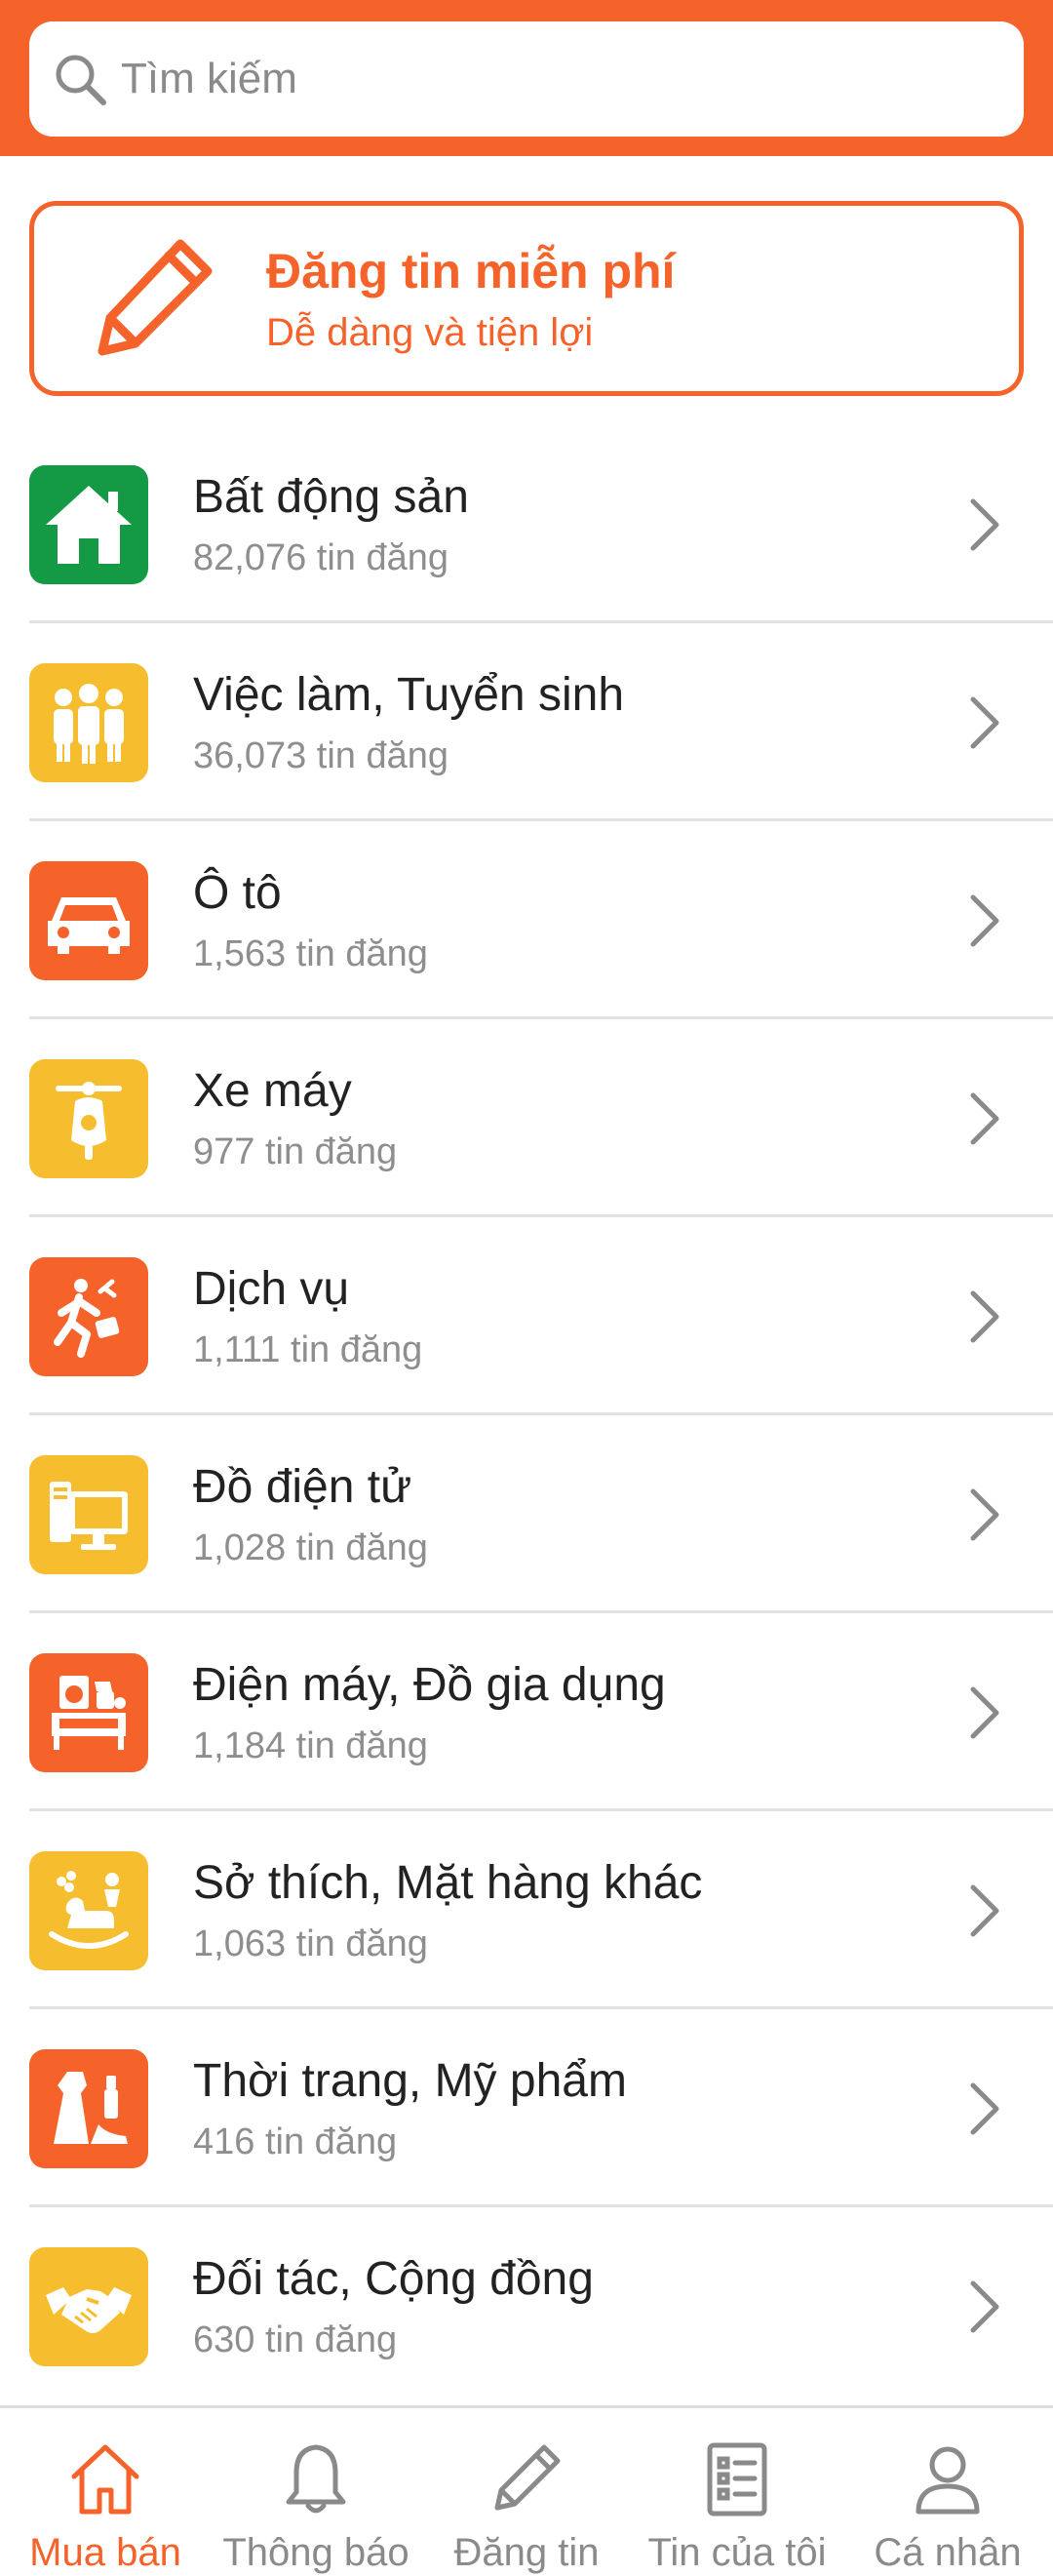 The width and height of the screenshot is (1053, 2576). What do you see at coordinates (526, 1910) in the screenshot?
I see `category-item-hobbies: Sở thích, Mặt hàng khác 1,063 tin đăng` at bounding box center [526, 1910].